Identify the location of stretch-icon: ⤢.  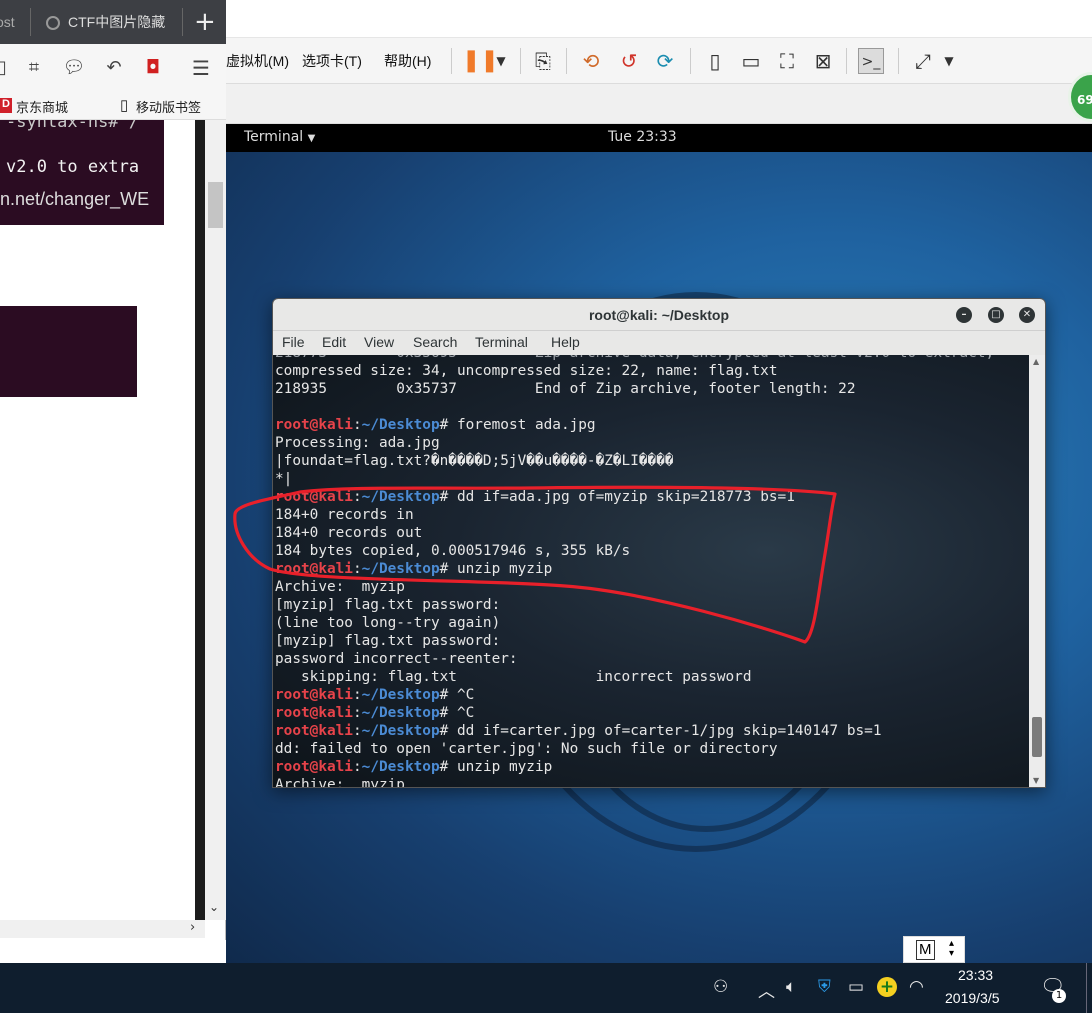
(923, 61).